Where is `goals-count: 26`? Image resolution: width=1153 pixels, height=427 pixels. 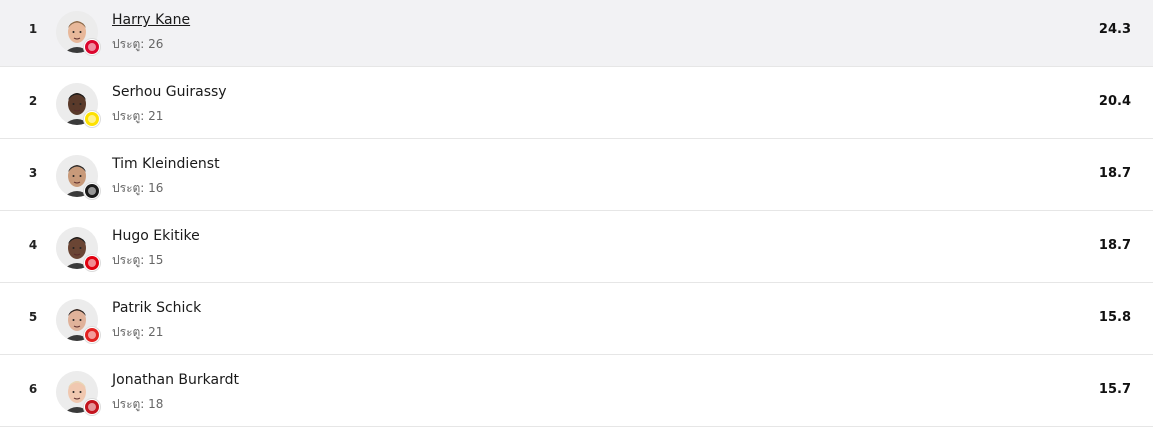 goals-count: 26 is located at coordinates (156, 44).